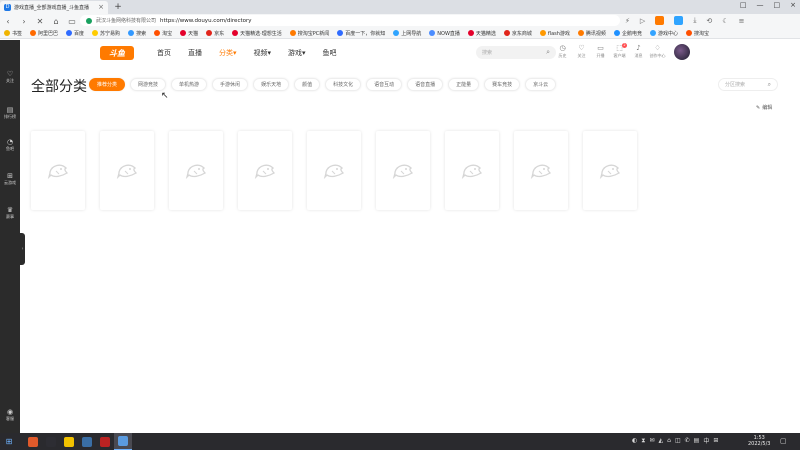 Image resolution: width=800 pixels, height=450 pixels. What do you see at coordinates (54, 7) in the screenshot?
I see `browser-tab: D 游戏直播_全部游戏直播_斗鱼直播 ×` at bounding box center [54, 7].